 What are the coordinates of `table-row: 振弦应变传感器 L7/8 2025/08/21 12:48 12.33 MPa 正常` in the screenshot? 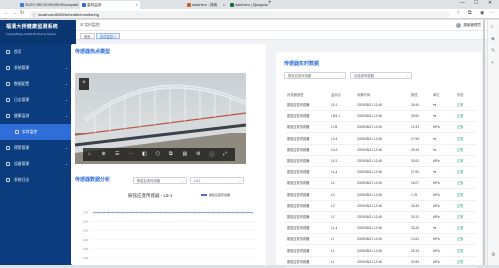 It's located at (381, 128).